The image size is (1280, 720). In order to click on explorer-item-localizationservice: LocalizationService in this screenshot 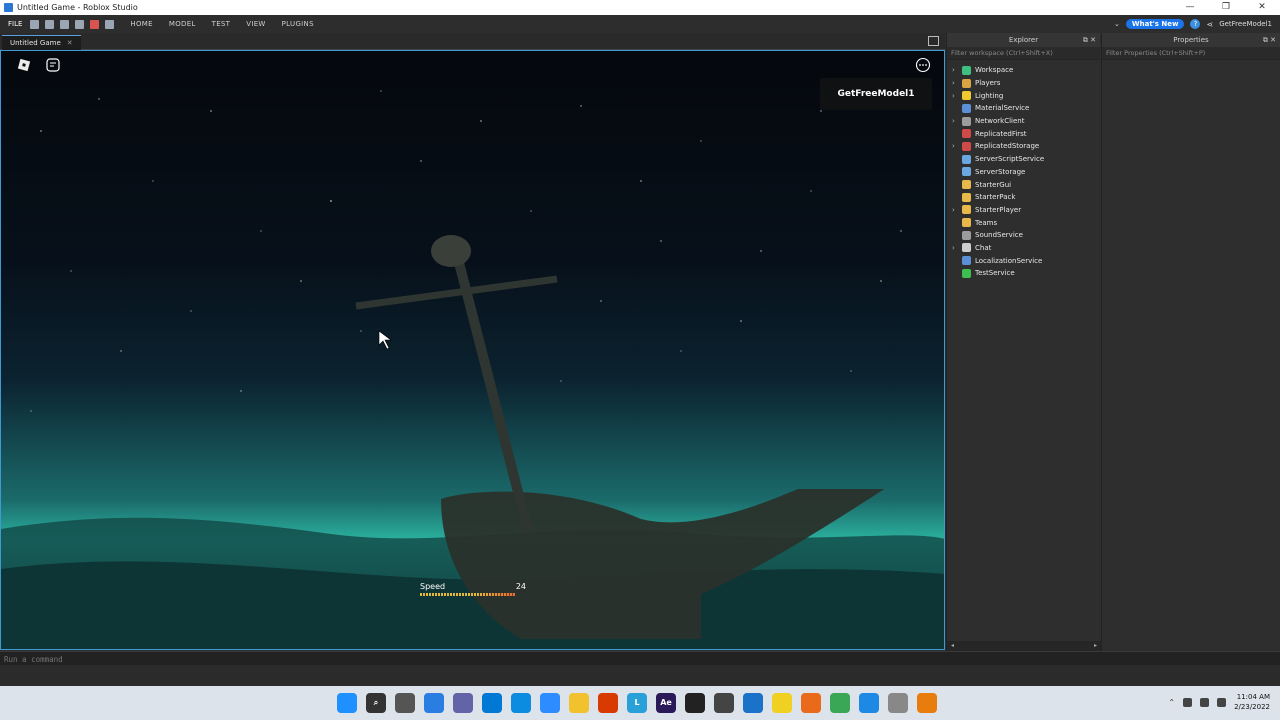, I will do `click(1023, 260)`.